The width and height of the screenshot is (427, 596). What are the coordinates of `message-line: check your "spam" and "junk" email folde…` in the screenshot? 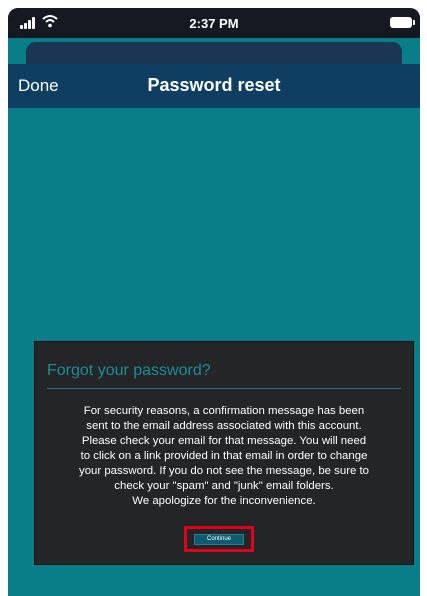 It's located at (224, 486).